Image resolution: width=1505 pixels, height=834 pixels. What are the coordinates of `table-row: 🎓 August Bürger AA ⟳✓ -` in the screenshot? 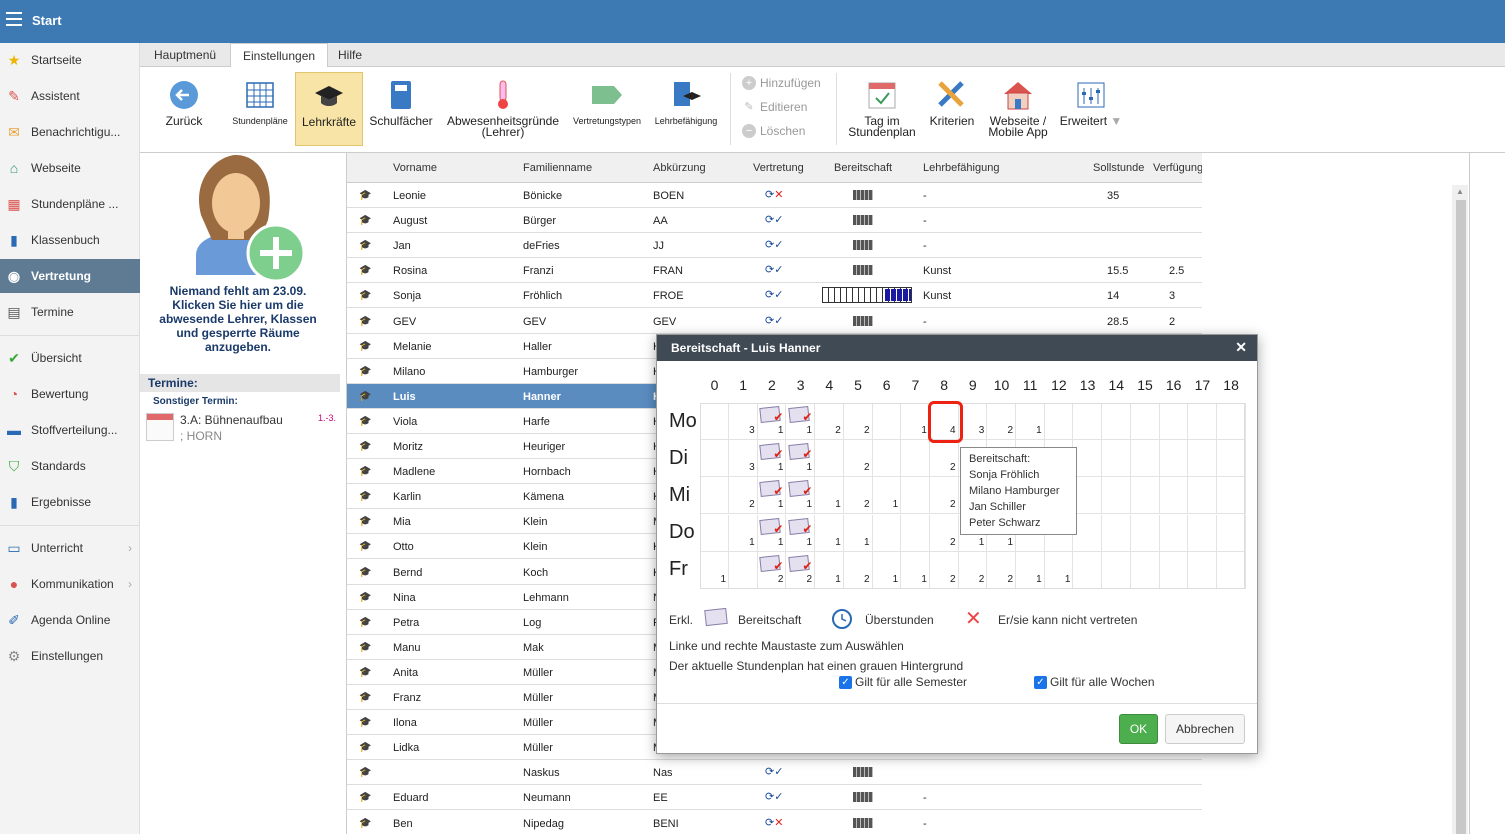 It's located at (774, 221).